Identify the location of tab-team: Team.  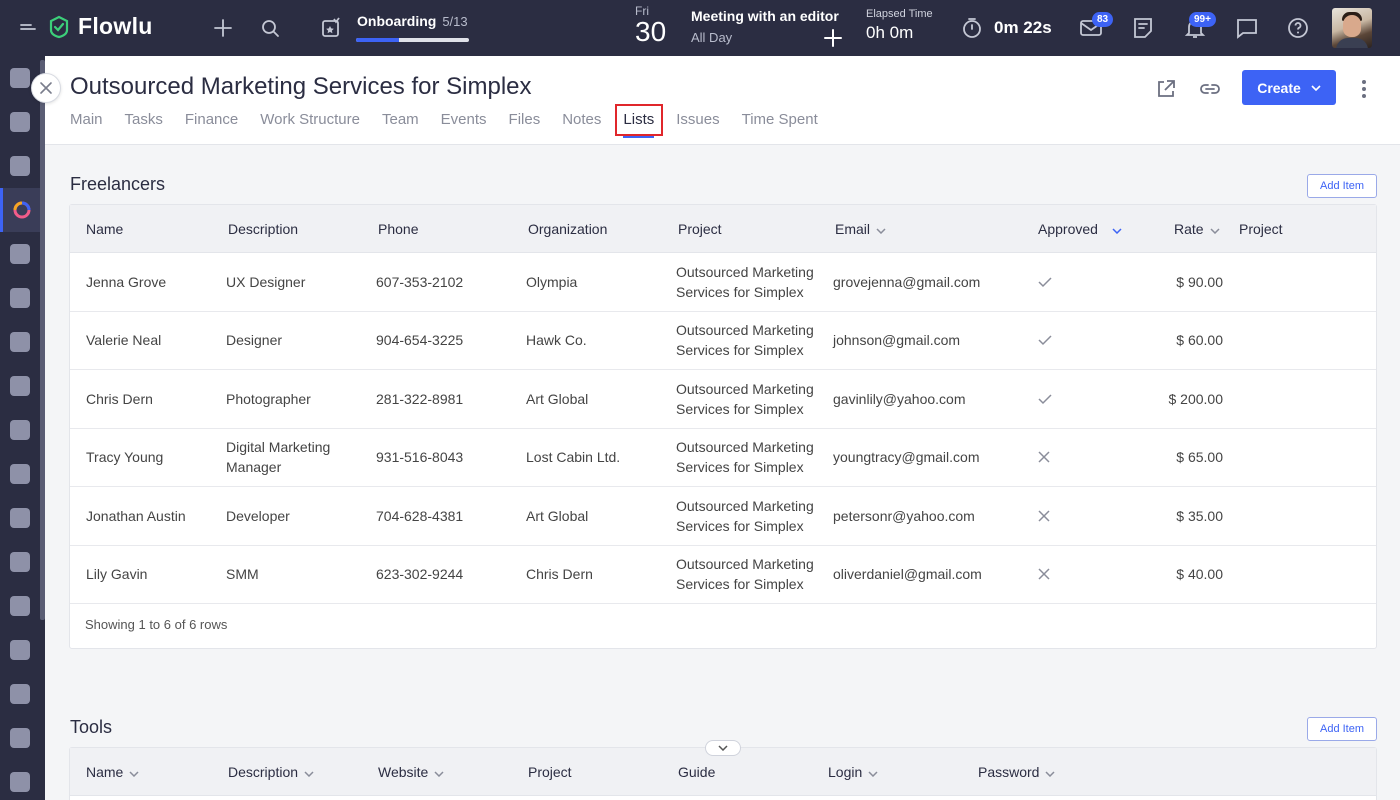
(400, 124).